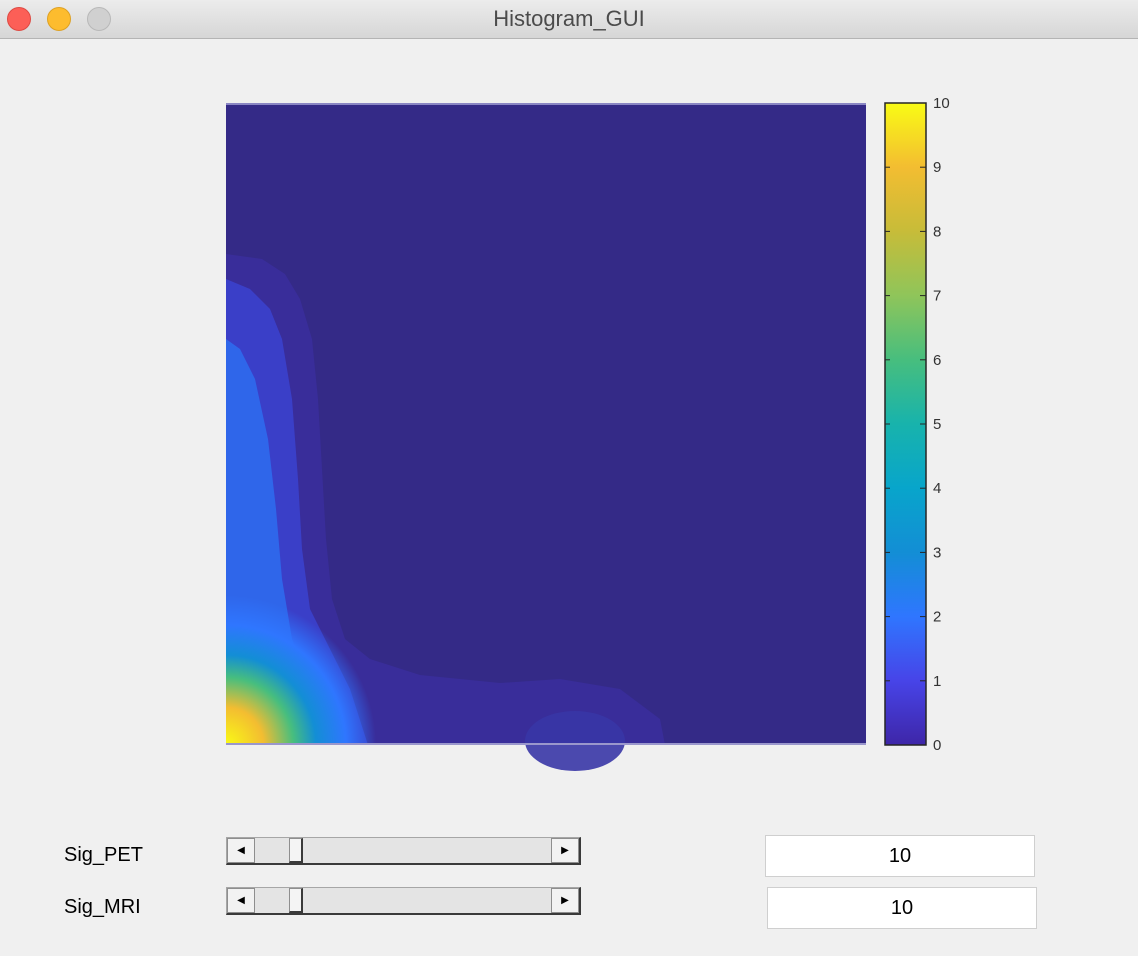  I want to click on sig-mri-slider: ◀ ▶, so click(403, 901).